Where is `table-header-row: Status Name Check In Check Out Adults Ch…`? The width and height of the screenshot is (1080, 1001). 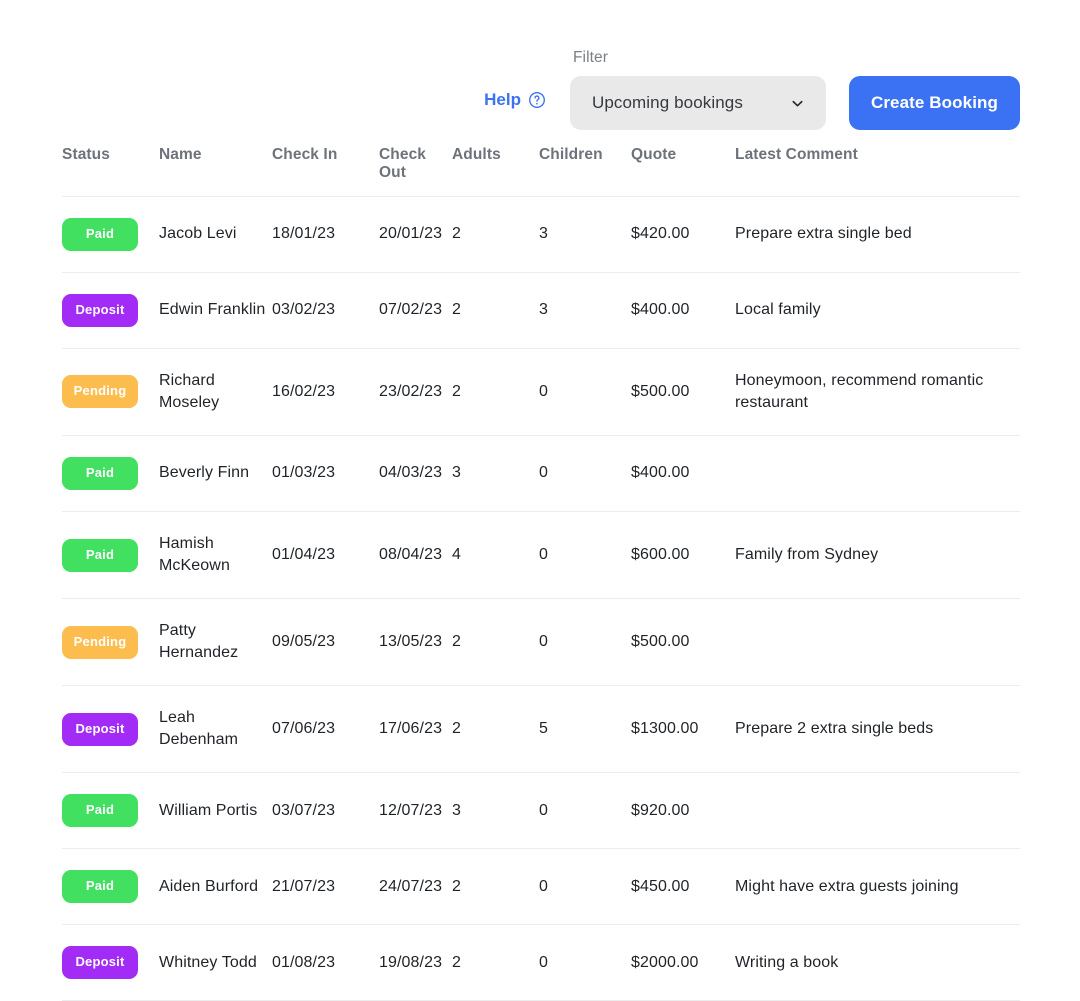
table-header-row: Status Name Check In Check Out Adults Ch… is located at coordinates (541, 171).